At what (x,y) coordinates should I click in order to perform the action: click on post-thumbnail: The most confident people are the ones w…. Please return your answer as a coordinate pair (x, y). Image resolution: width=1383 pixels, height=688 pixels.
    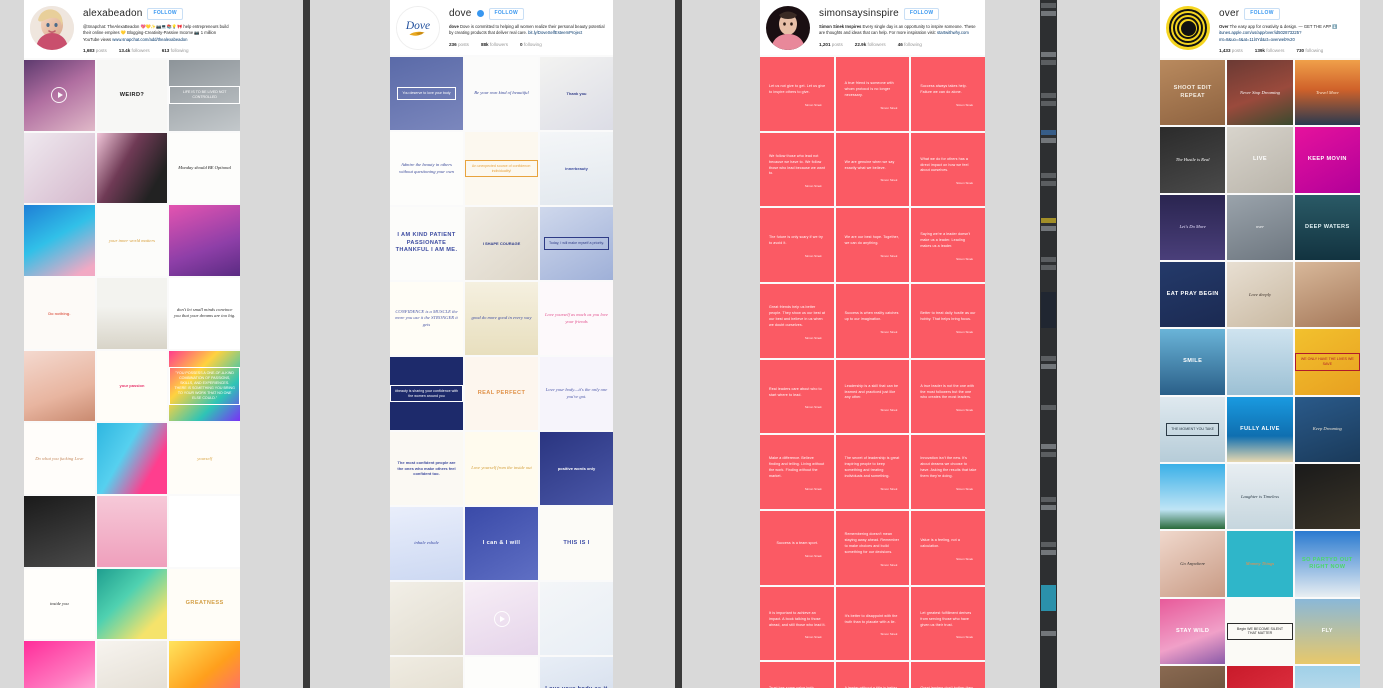
    Looking at the image, I should click on (426, 468).